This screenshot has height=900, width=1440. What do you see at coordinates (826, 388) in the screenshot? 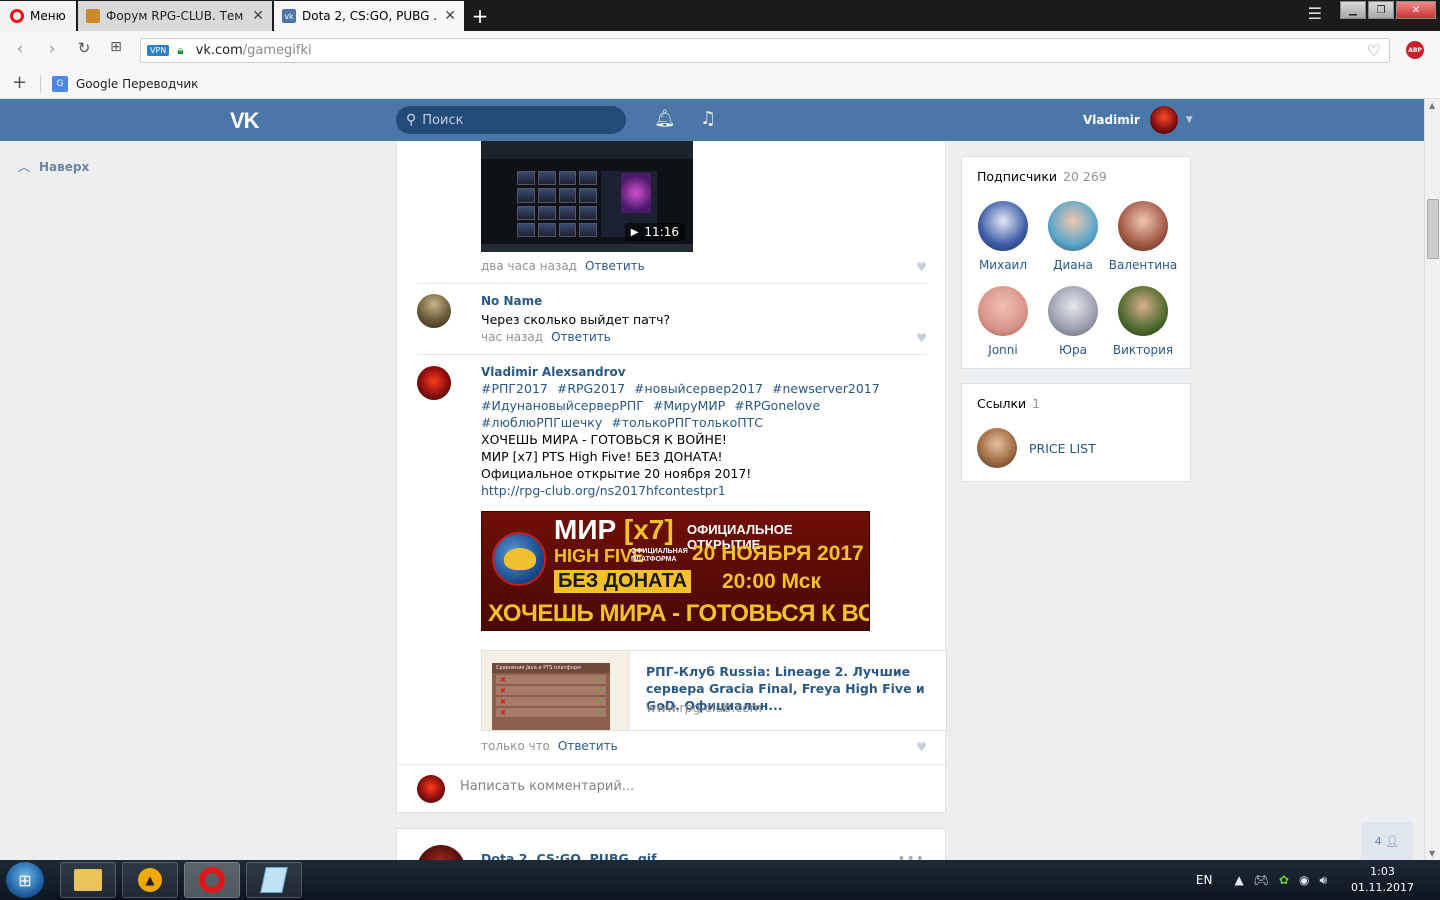
I see `hashtag-link: #newserver2017` at bounding box center [826, 388].